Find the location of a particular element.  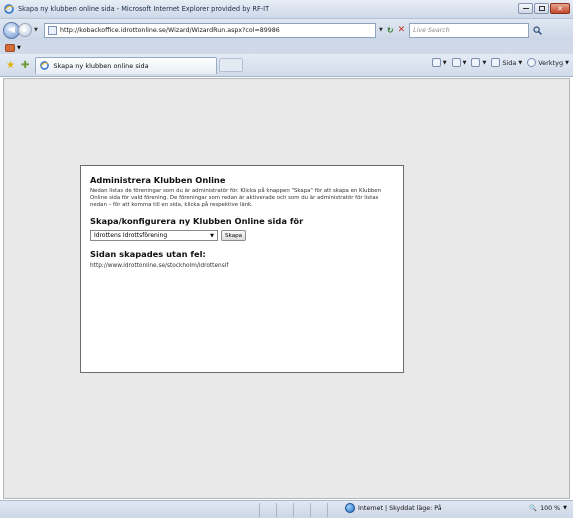

create-form: Idrottens Idrottsförening ▼ Skapa is located at coordinates (242, 235).